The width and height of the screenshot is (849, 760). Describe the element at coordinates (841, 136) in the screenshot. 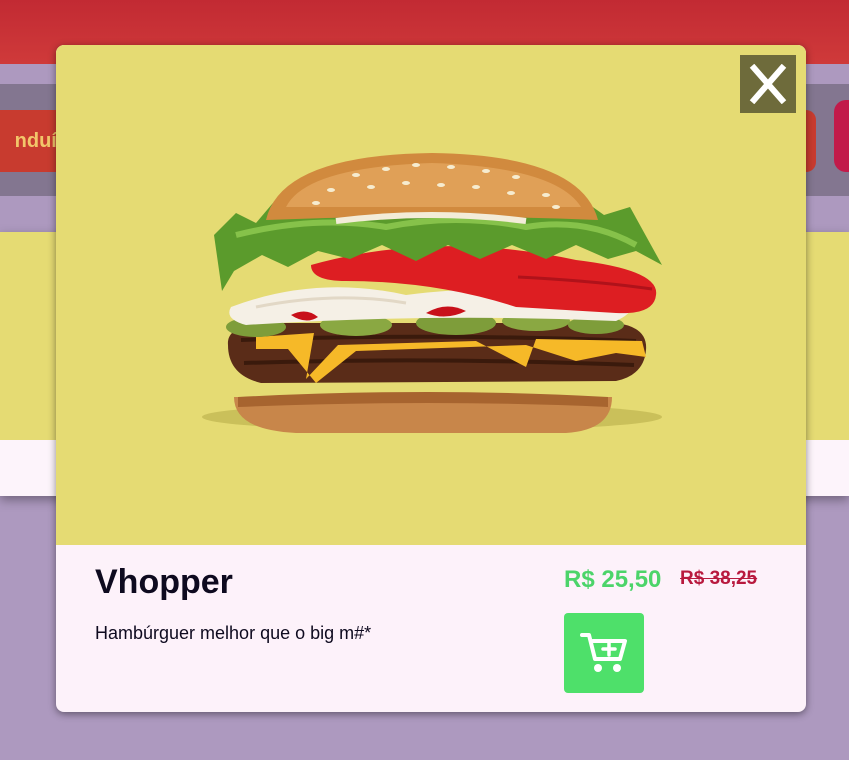

I see `category-tab-far-right` at that location.